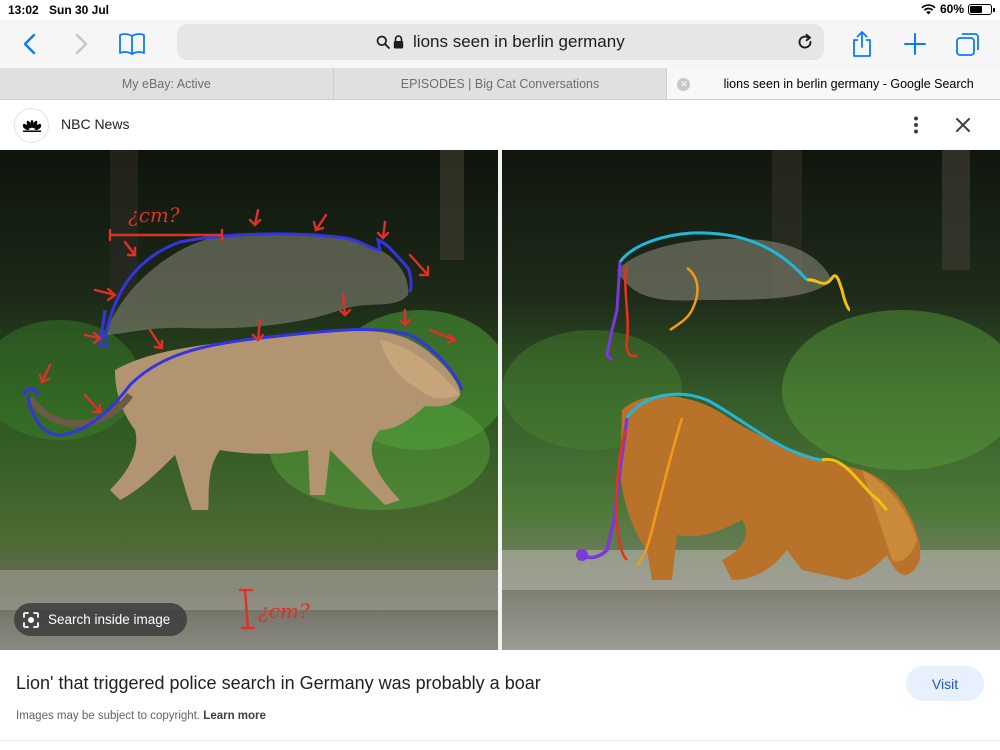 Image resolution: width=1000 pixels, height=750 pixels. I want to click on nbc-logo, so click(31, 125).